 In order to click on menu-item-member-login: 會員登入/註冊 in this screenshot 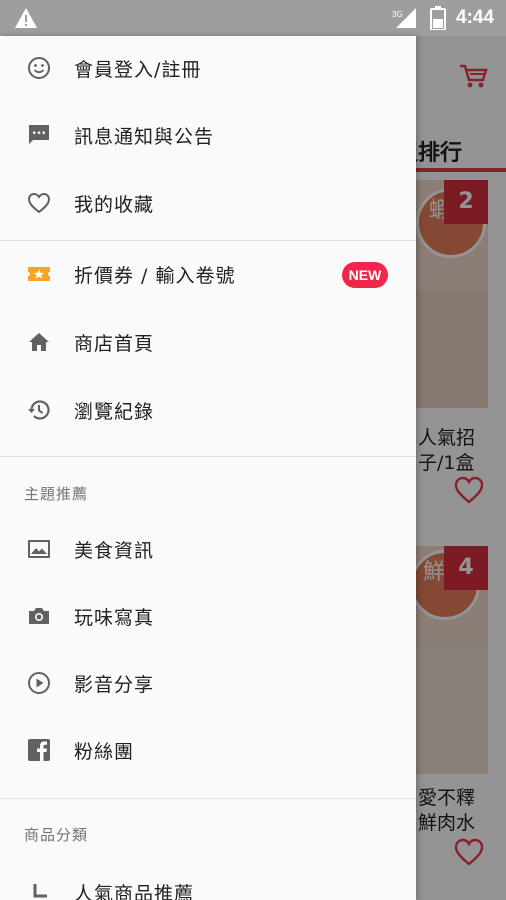, I will do `click(208, 68)`.